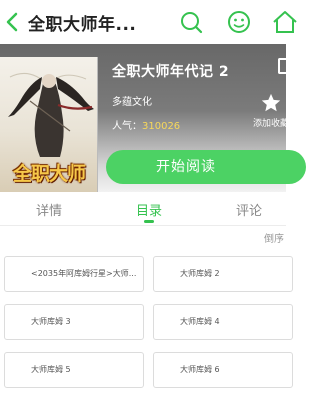  Describe the element at coordinates (149, 221) in the screenshot. I see `active-tab-indicator` at that location.